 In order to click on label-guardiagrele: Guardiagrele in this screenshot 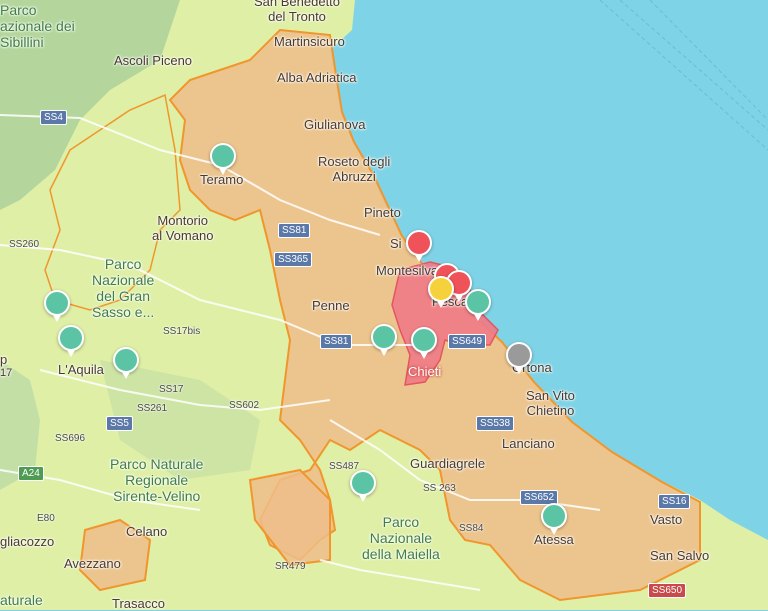, I will do `click(448, 463)`.